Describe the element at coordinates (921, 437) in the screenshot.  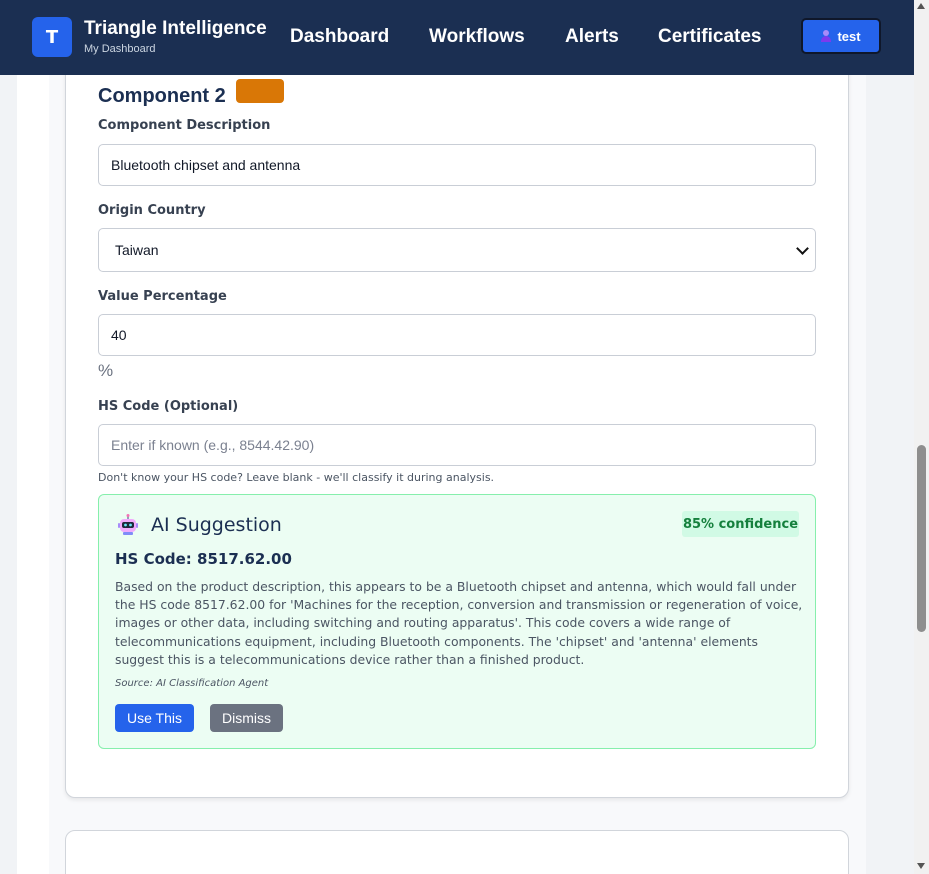
I see `page-scrollbar` at that location.